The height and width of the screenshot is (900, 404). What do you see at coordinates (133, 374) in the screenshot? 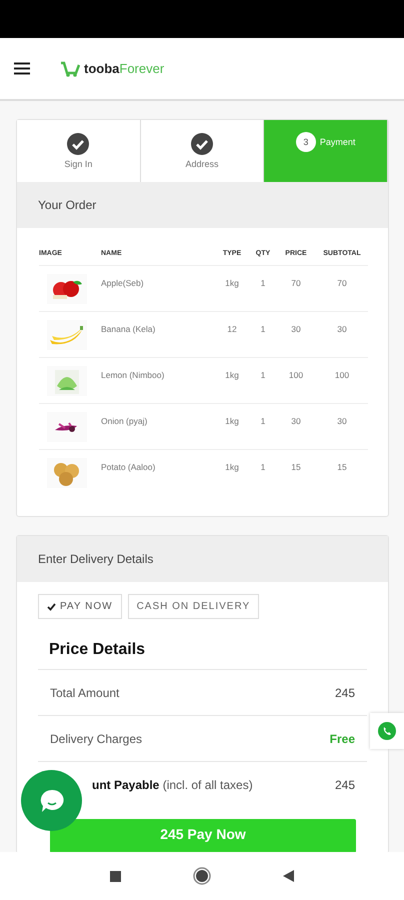
I see `table-cell-text: Lemon (Nimboo)` at bounding box center [133, 374].